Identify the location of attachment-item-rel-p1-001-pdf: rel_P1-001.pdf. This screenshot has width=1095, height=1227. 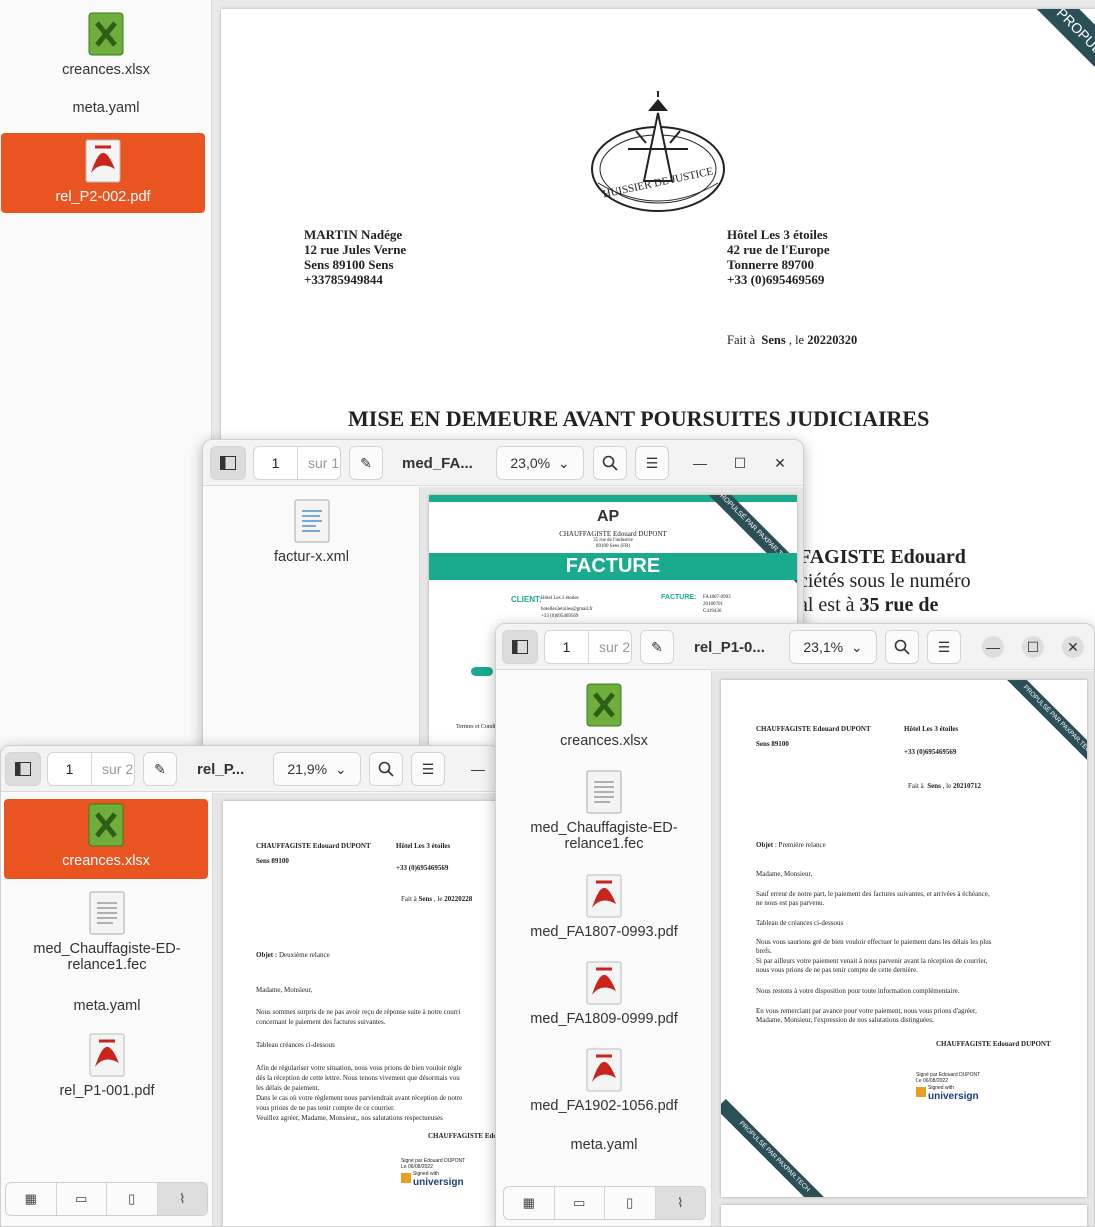
(107, 1066).